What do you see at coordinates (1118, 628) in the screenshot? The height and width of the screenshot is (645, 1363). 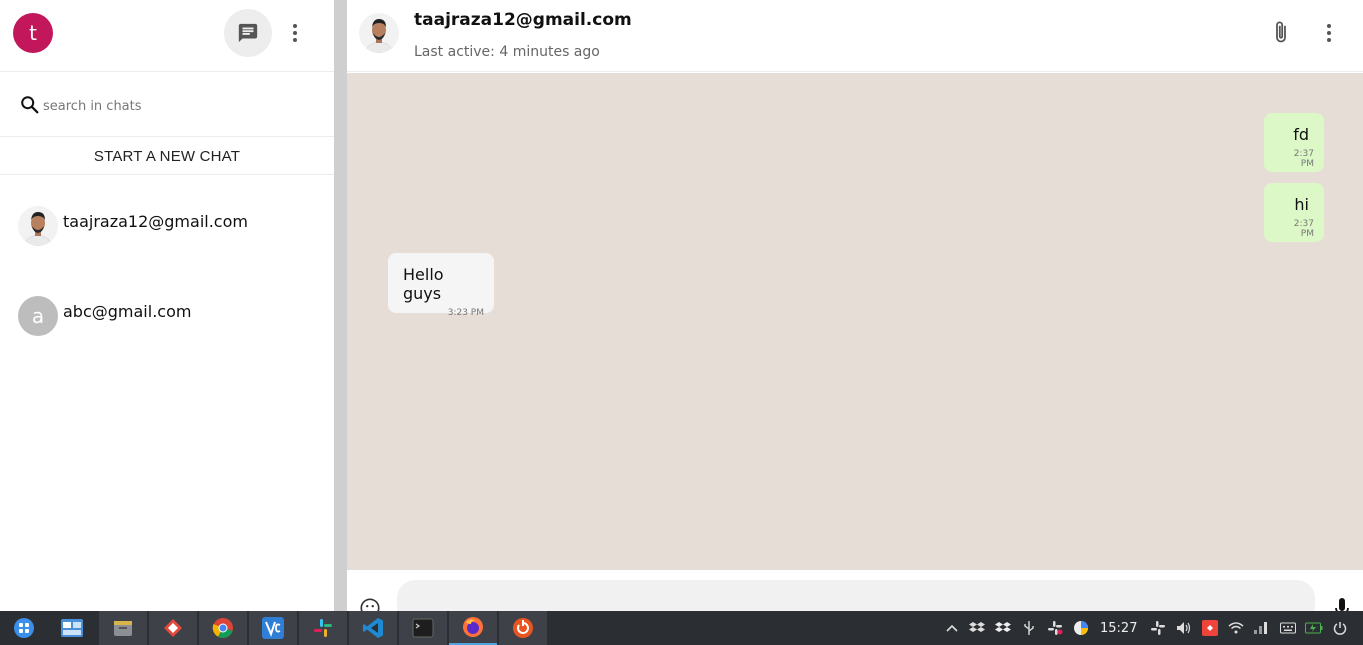 I see `clock: 15:27` at bounding box center [1118, 628].